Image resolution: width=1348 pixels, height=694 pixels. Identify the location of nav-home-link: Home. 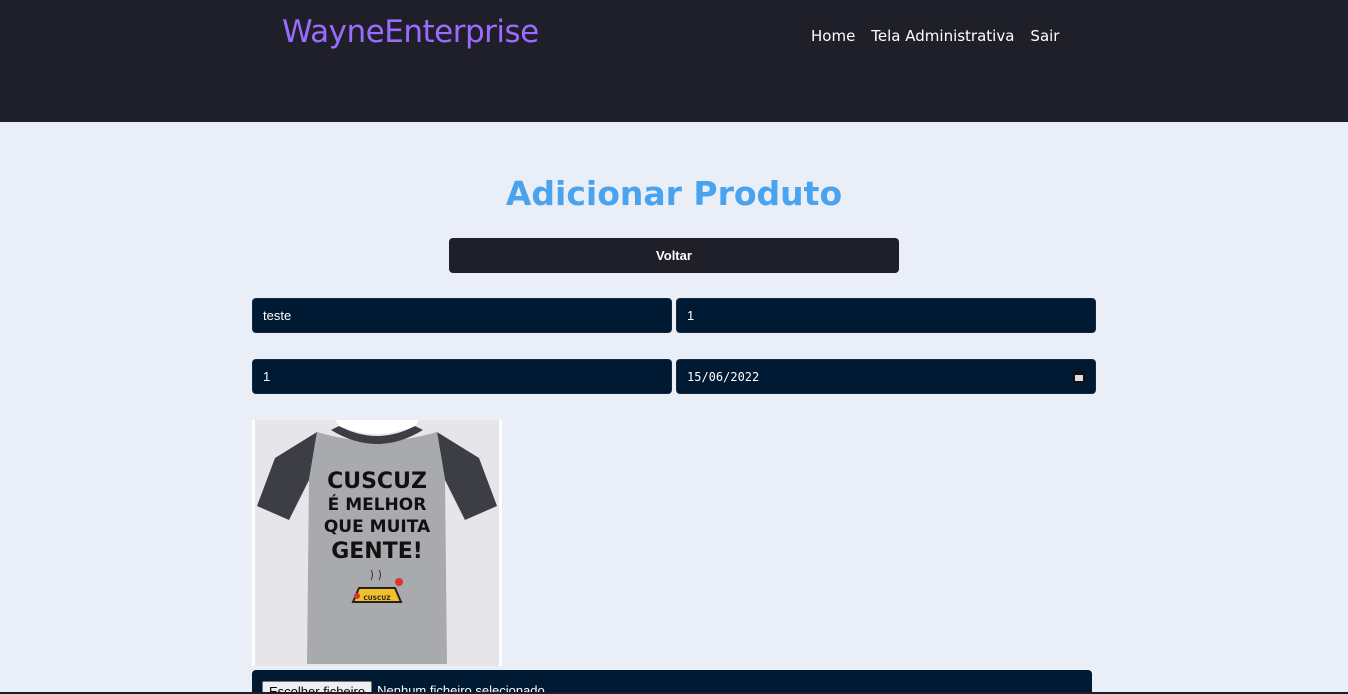
(833, 36).